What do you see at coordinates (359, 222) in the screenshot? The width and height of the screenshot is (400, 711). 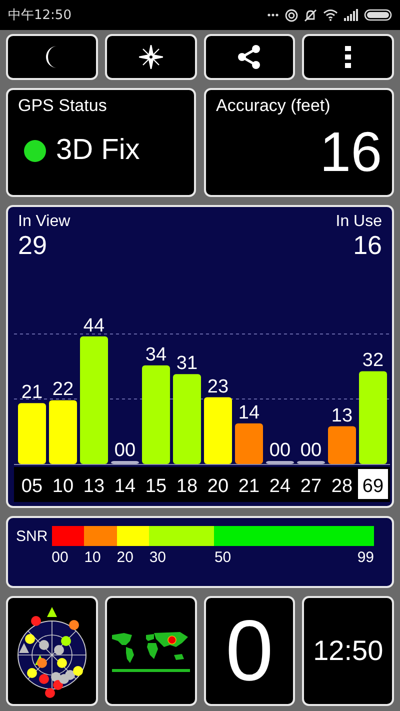 I see `in-use-label: In Use` at bounding box center [359, 222].